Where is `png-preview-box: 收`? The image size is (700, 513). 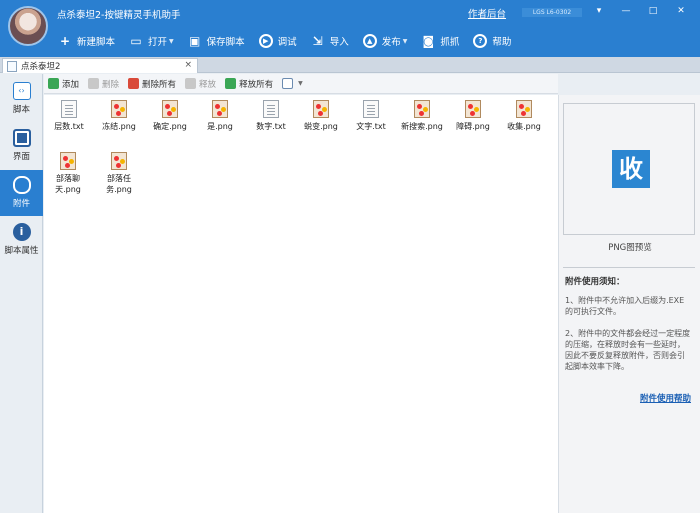
png-preview-box: 收 is located at coordinates (629, 169).